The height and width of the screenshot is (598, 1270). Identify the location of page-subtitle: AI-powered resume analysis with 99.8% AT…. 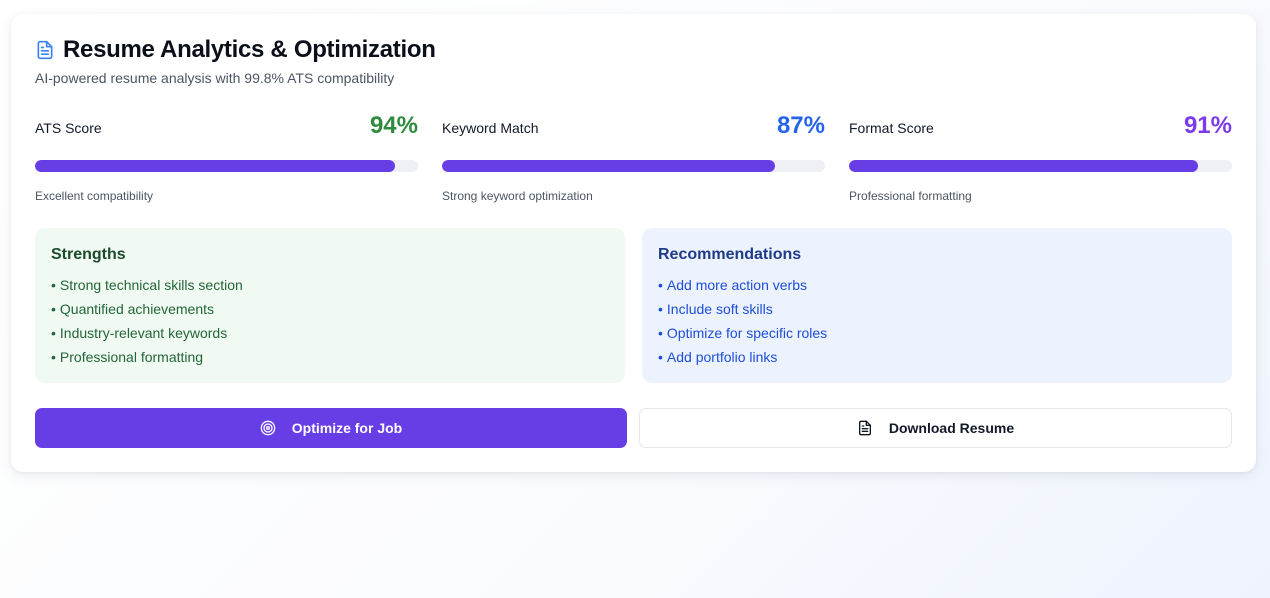
(215, 78).